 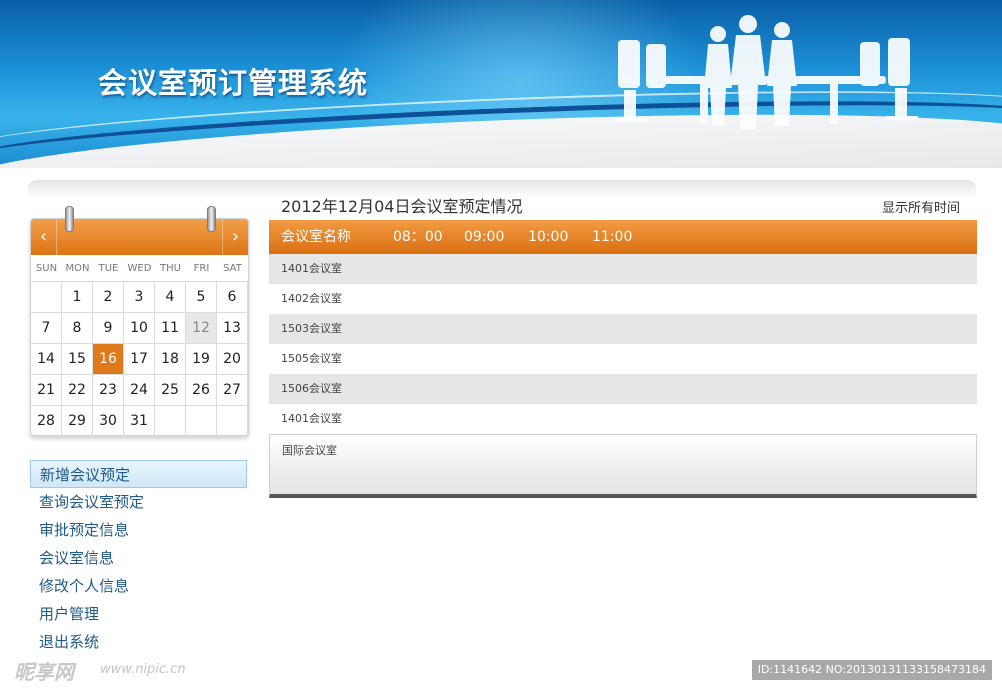 What do you see at coordinates (139, 390) in the screenshot?
I see `calendar-day: 24` at bounding box center [139, 390].